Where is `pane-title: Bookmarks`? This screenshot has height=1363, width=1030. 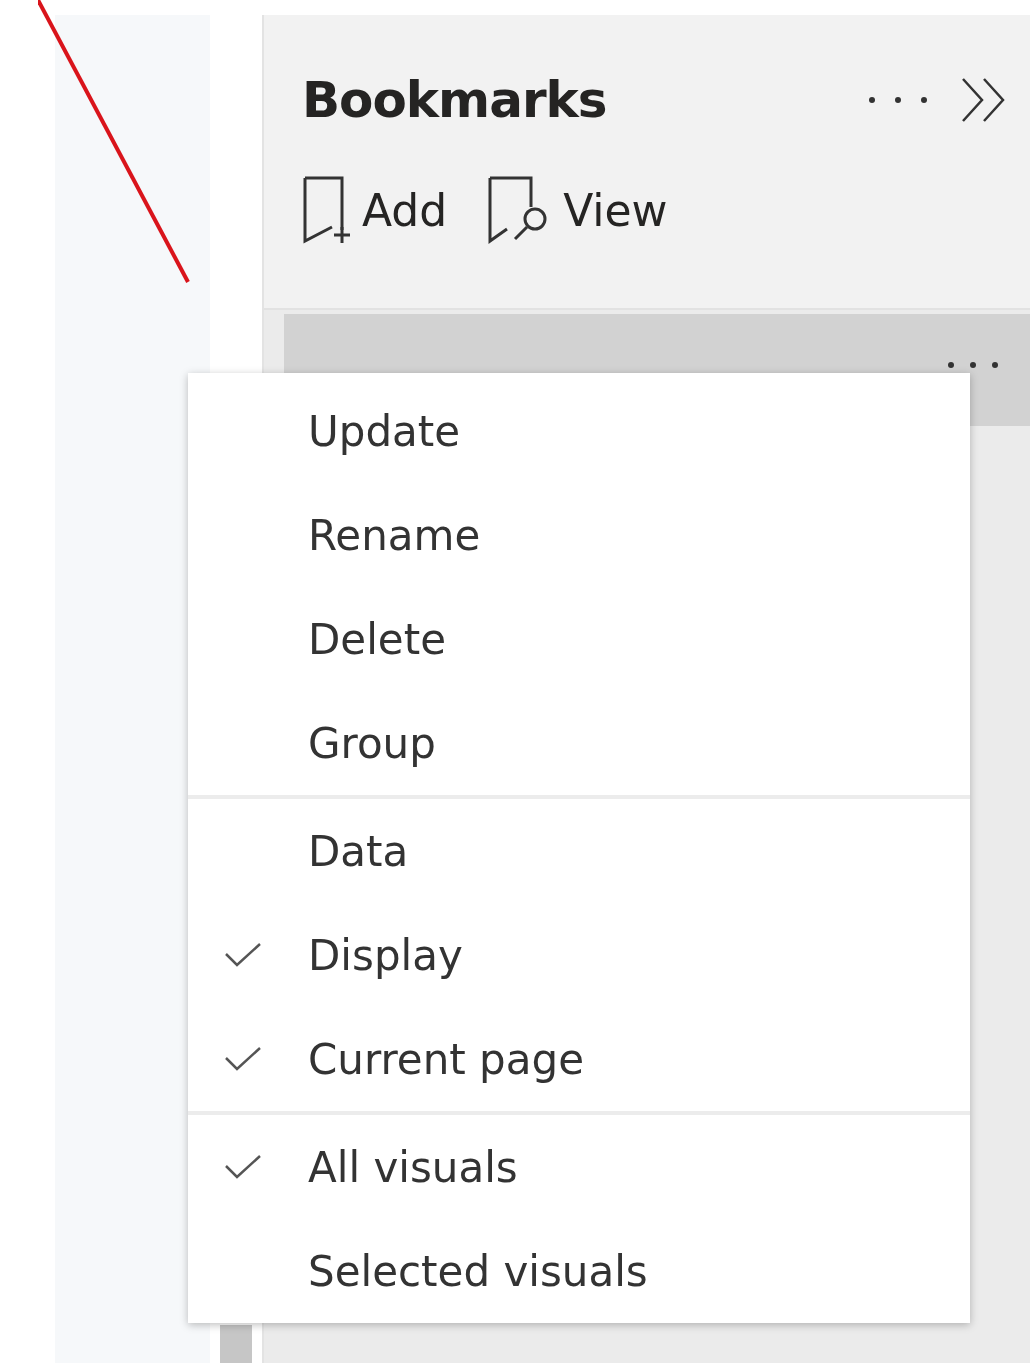 pane-title: Bookmarks is located at coordinates (454, 100).